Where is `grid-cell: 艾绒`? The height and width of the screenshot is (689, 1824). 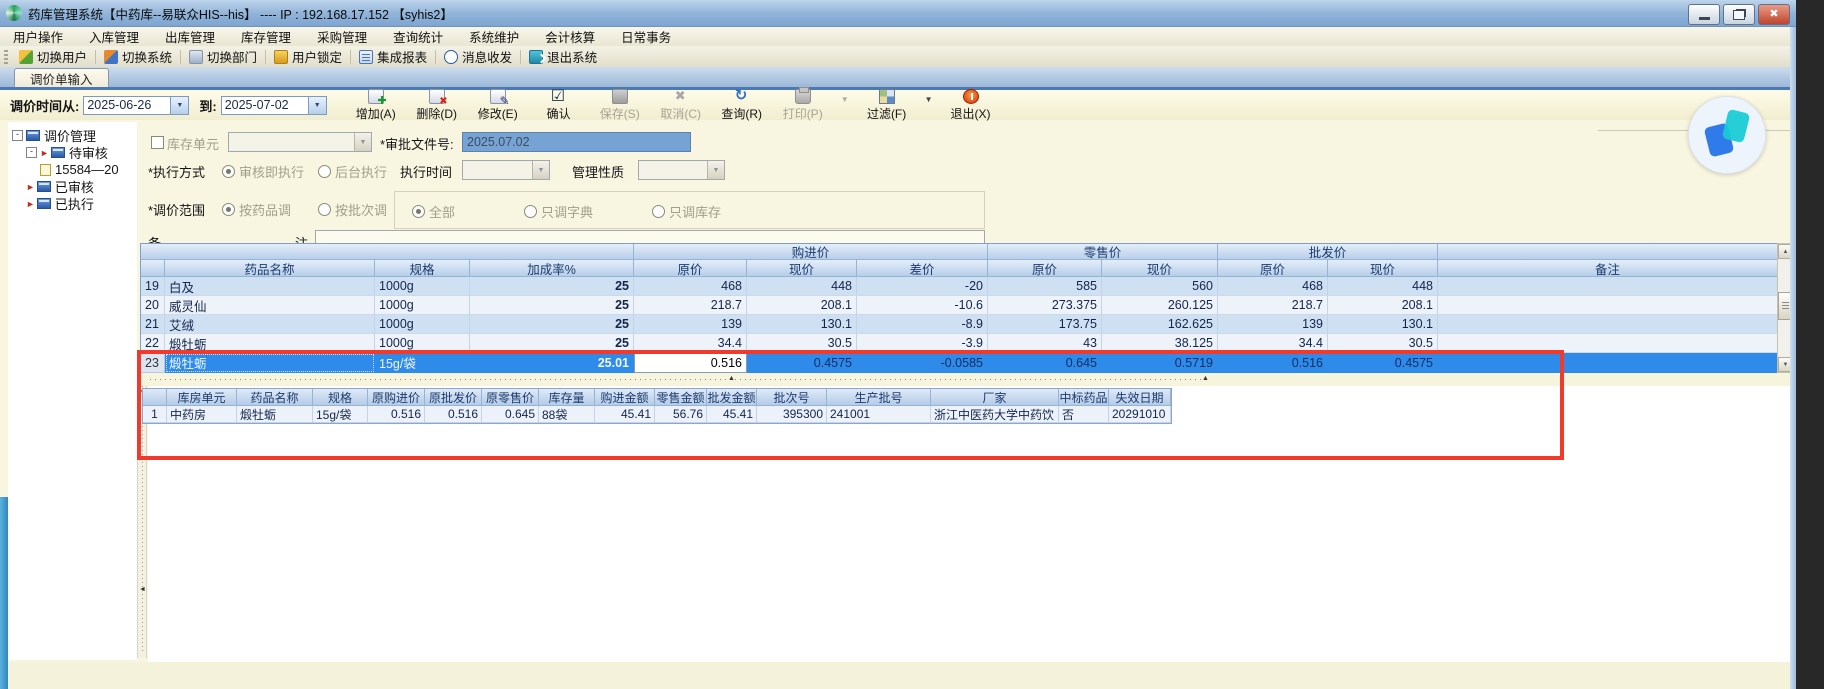 grid-cell: 艾绒 is located at coordinates (270, 324).